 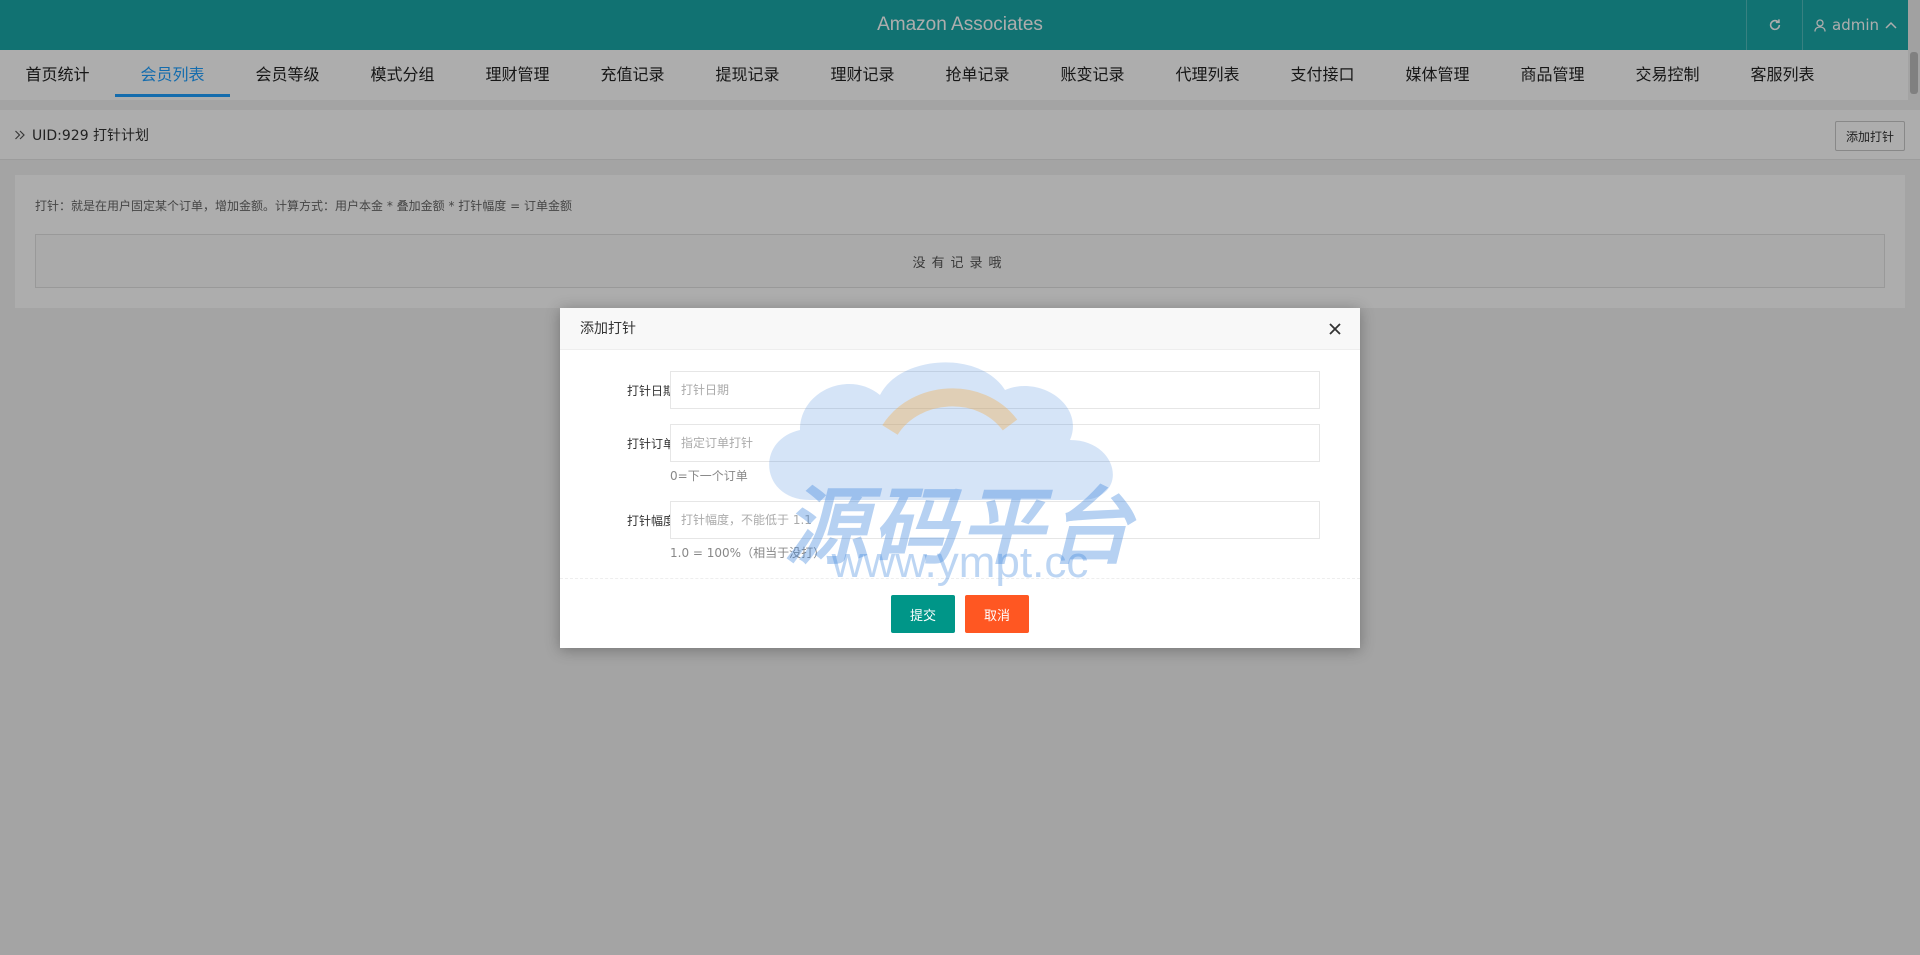 What do you see at coordinates (1335, 329) in the screenshot?
I see `close-icon` at bounding box center [1335, 329].